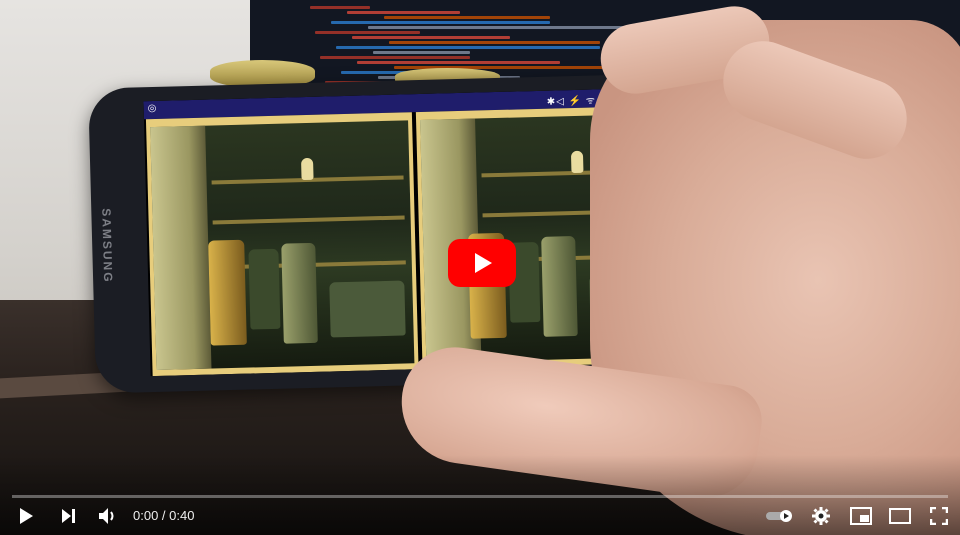 The height and width of the screenshot is (535, 960). Describe the element at coordinates (68, 516) in the screenshot. I see `next-icon` at that location.